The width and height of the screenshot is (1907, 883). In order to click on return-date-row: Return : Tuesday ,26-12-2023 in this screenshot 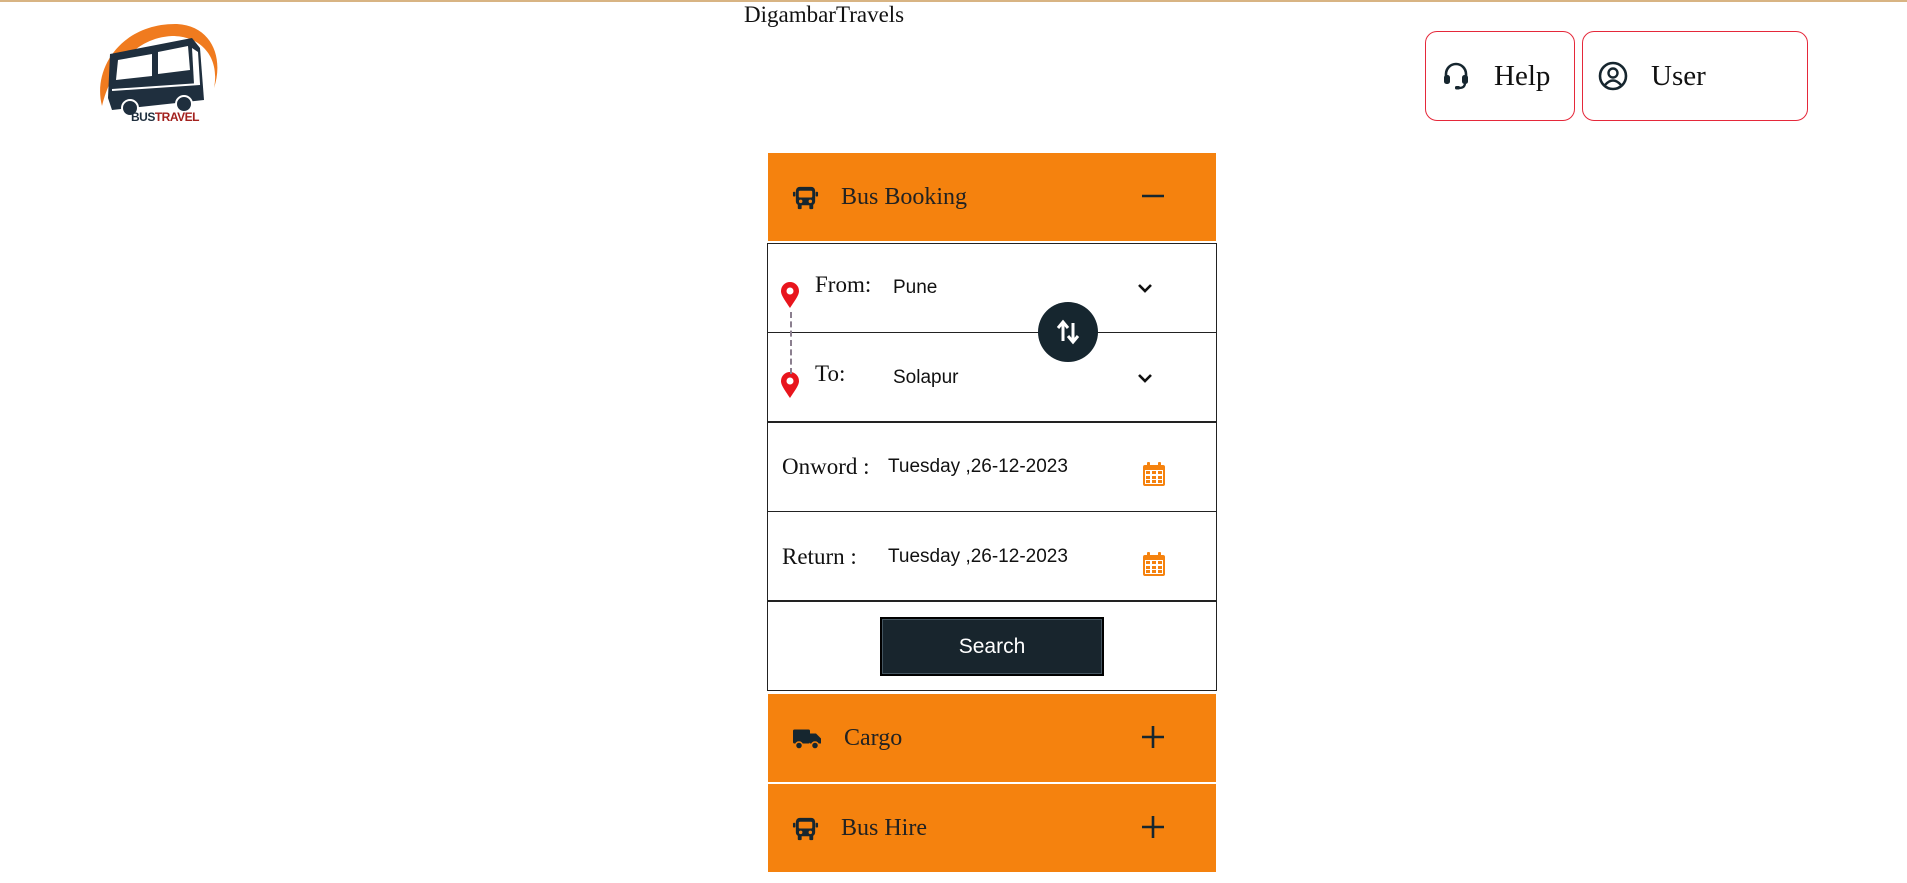, I will do `click(992, 556)`.